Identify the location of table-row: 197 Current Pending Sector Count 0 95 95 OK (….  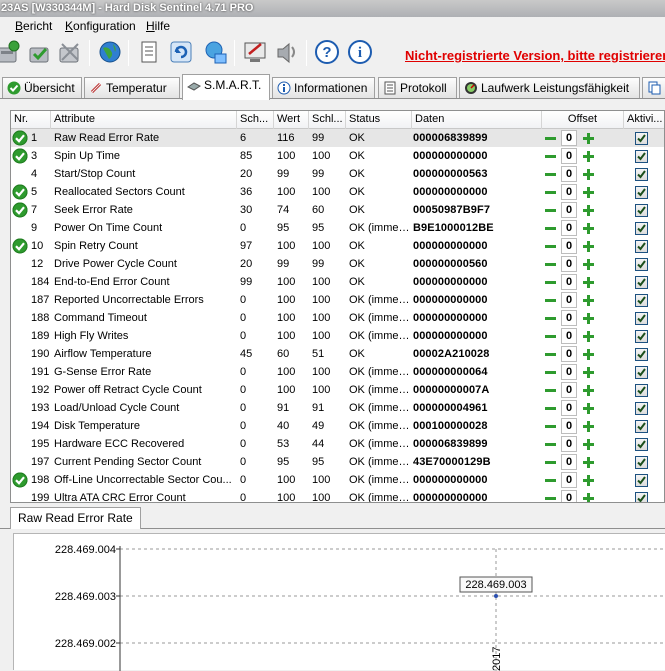
(337, 462).